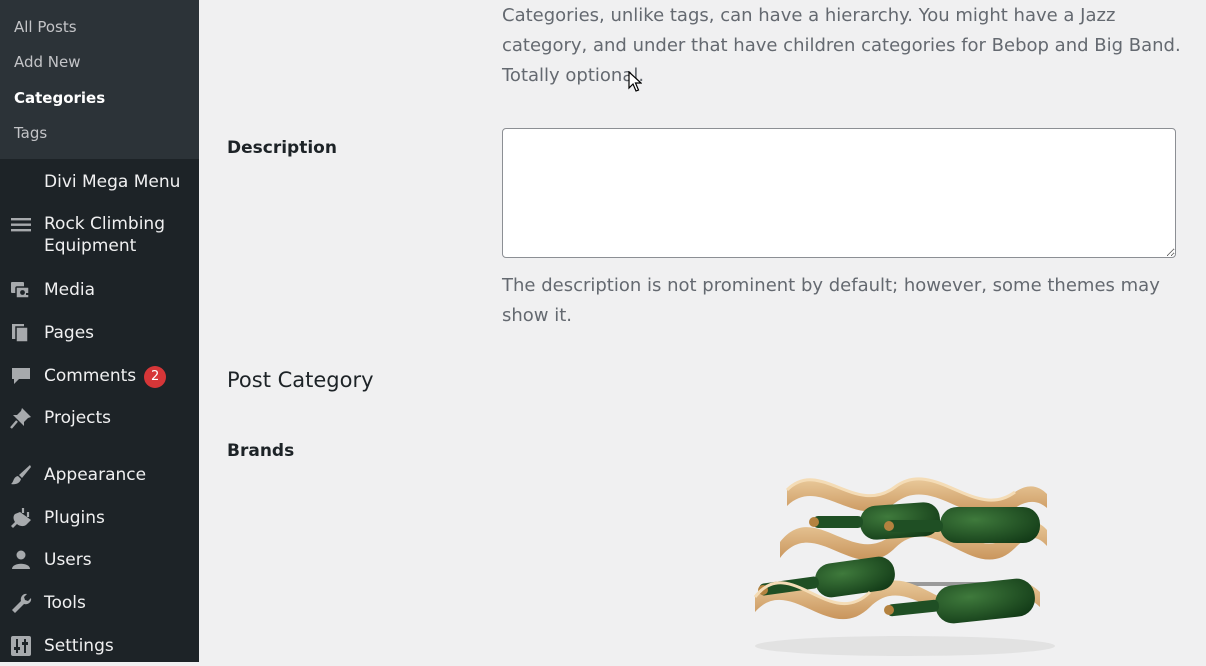  What do you see at coordinates (21, 225) in the screenshot?
I see `list-icon` at bounding box center [21, 225].